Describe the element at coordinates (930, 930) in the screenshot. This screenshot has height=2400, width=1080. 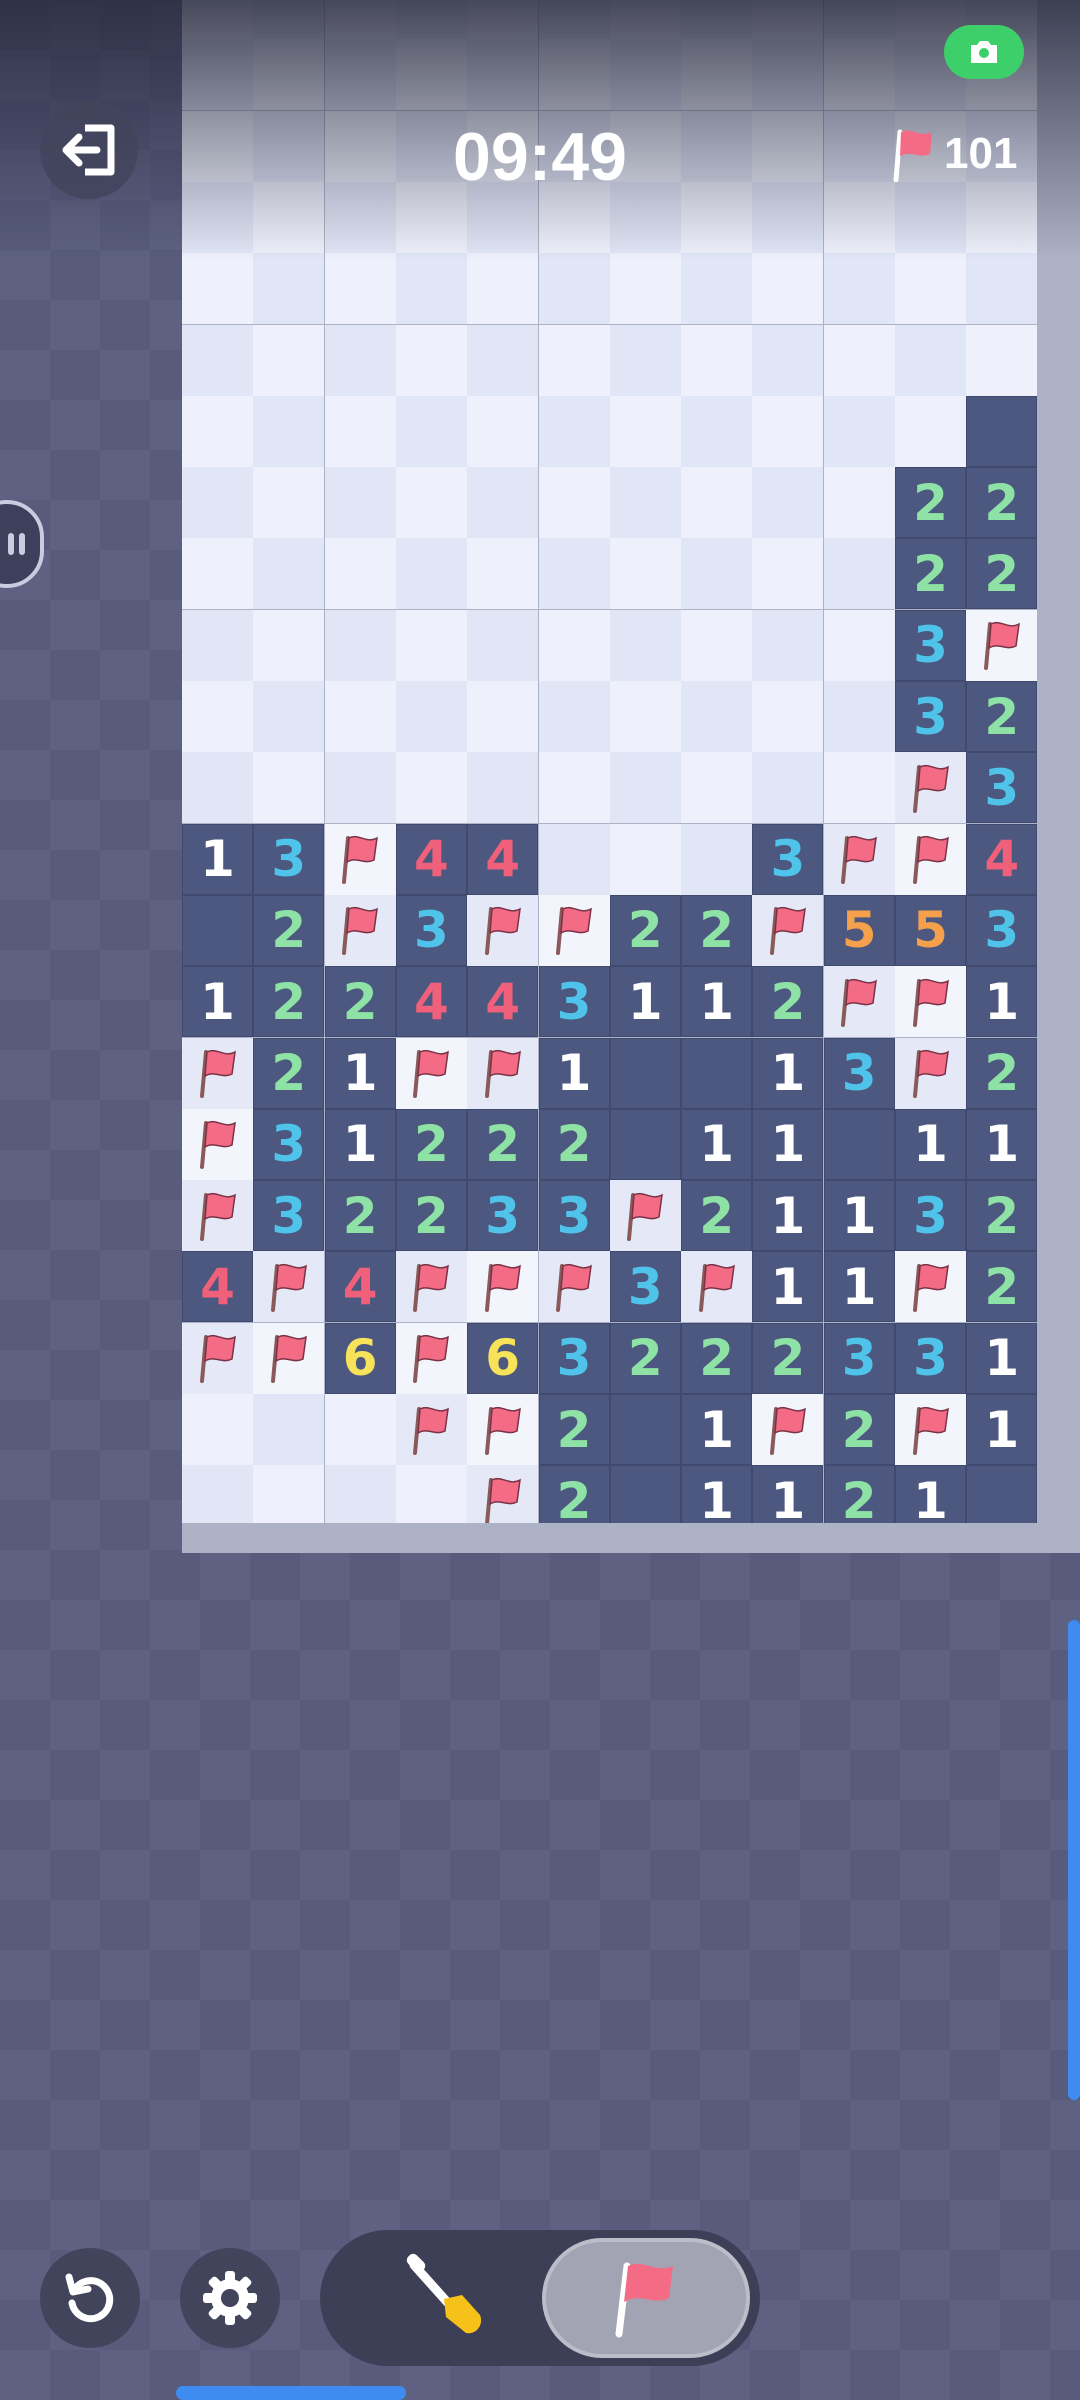
I see `revealed-number-cell: 5` at that location.